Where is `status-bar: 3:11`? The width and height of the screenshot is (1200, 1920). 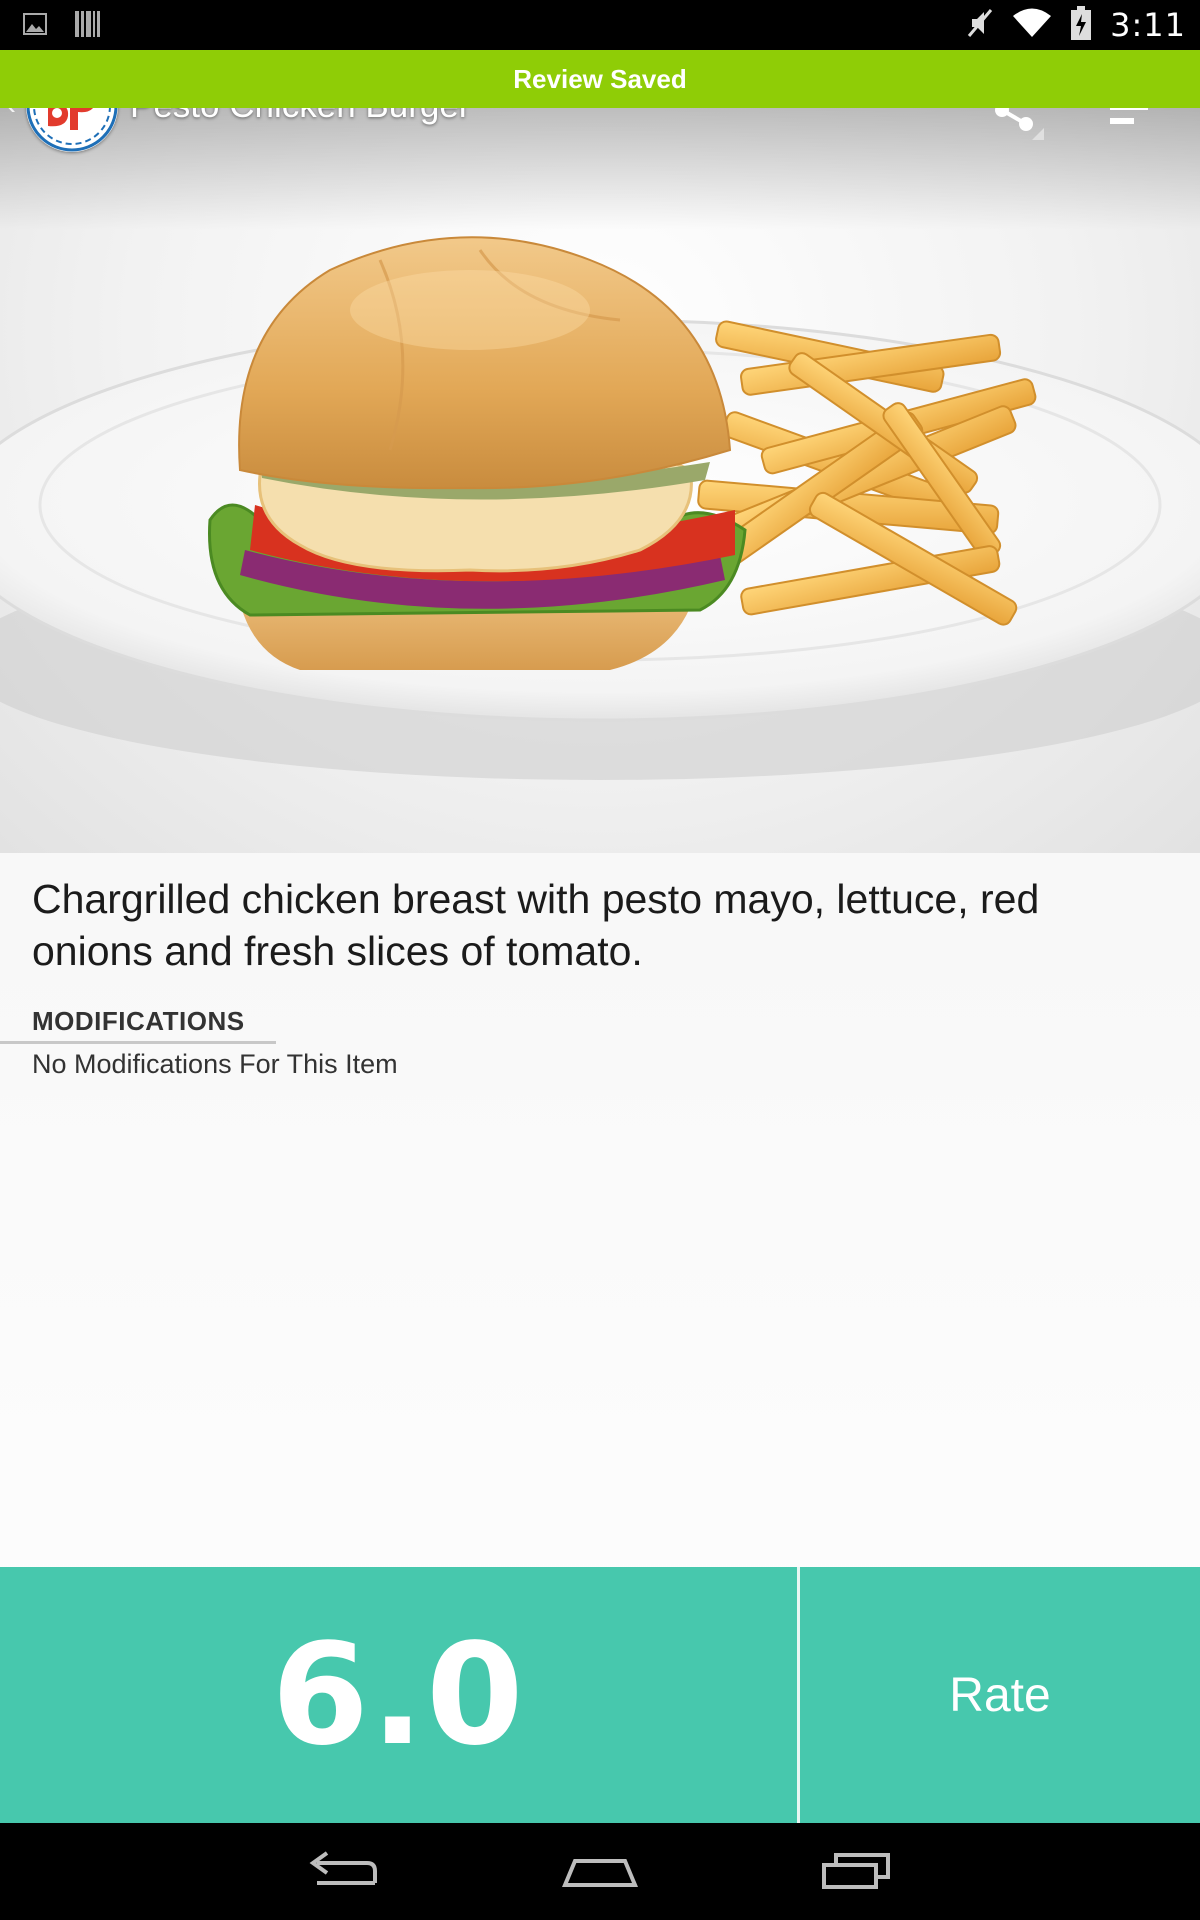 status-bar: 3:11 is located at coordinates (600, 25).